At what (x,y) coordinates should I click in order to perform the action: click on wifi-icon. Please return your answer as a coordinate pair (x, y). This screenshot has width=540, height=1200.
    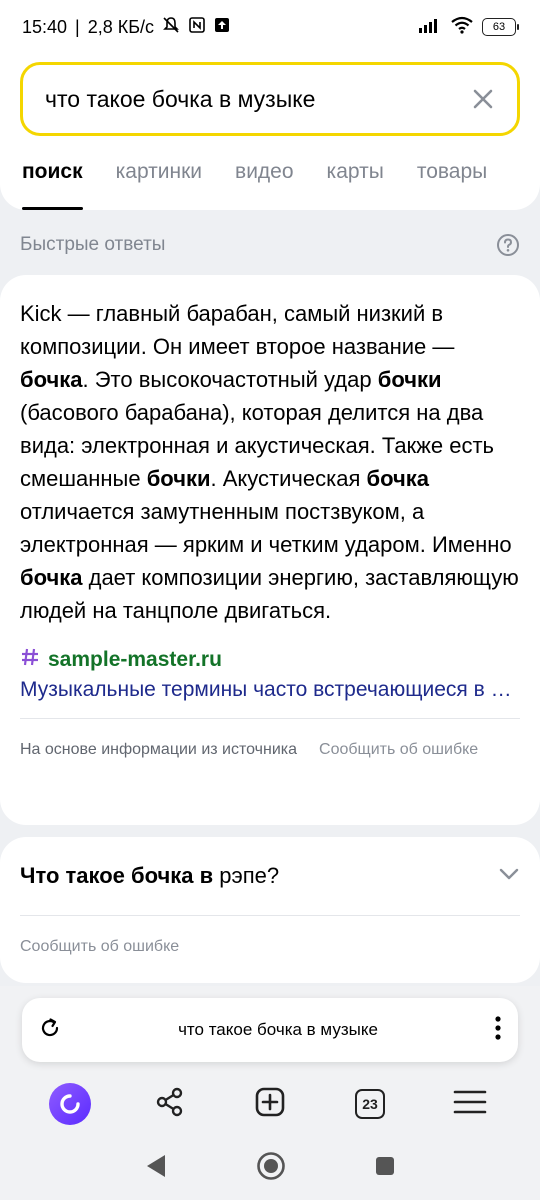
    Looking at the image, I should click on (462, 27).